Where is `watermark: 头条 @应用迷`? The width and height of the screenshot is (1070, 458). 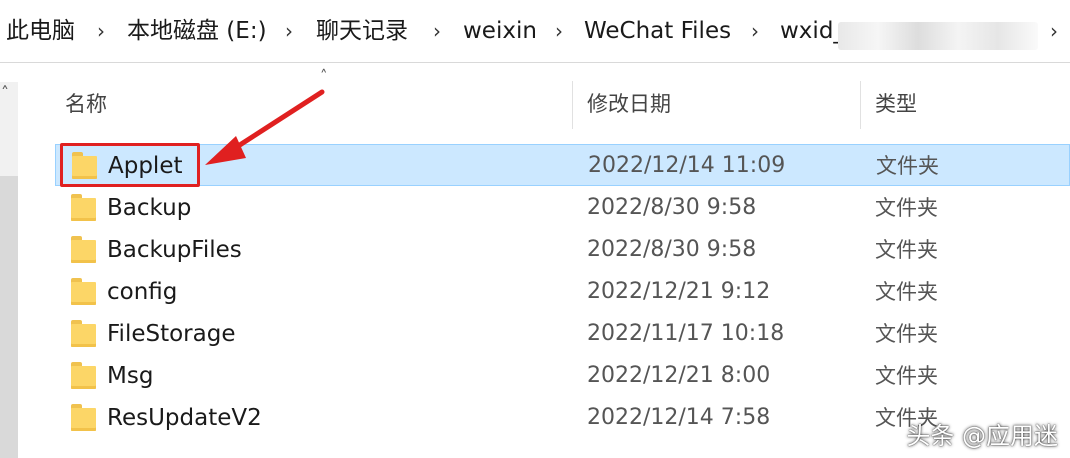 watermark: 头条 @应用迷 is located at coordinates (982, 436).